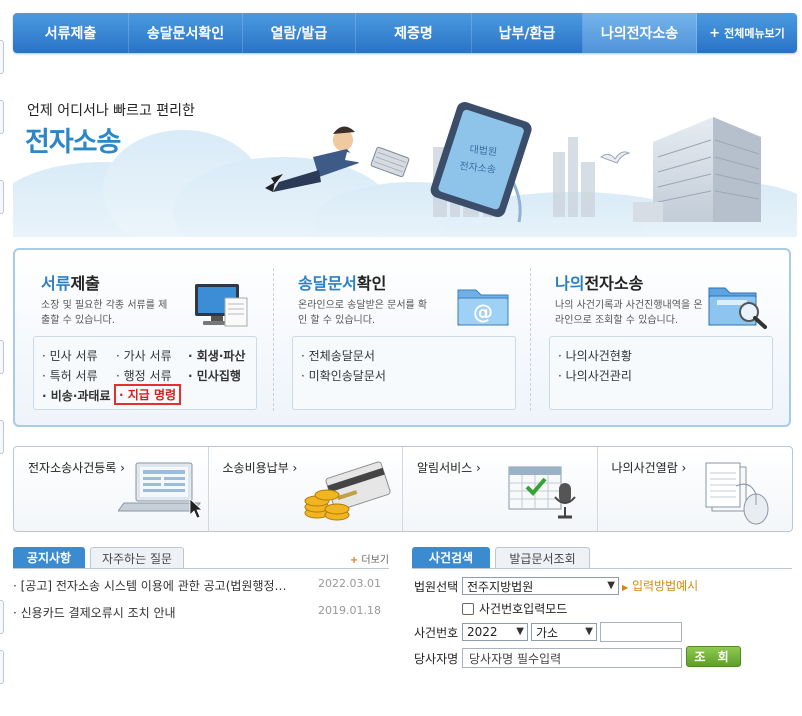 Image resolution: width=802 pixels, height=716 pixels. Describe the element at coordinates (148, 394) in the screenshot. I see `link-payment-order: · 지급 명령` at that location.